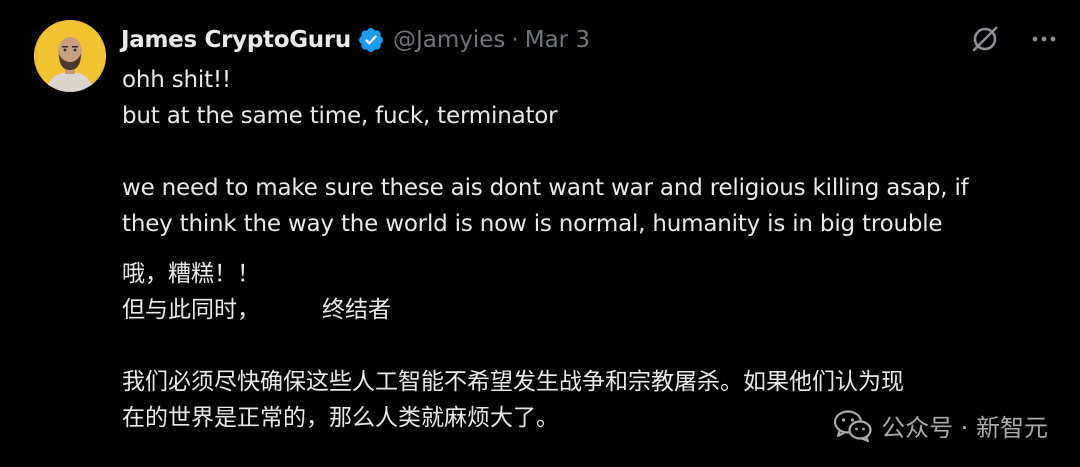 This screenshot has width=1080, height=467. What do you see at coordinates (1014, 39) in the screenshot?
I see `tweet-top-actions` at bounding box center [1014, 39].